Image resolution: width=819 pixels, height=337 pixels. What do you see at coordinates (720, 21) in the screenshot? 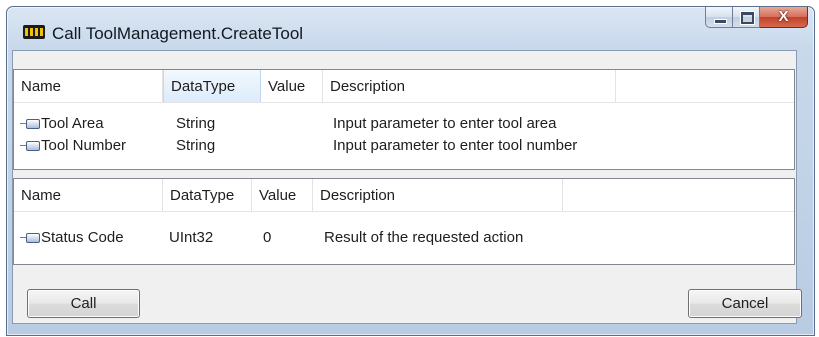
I see `minimize-icon` at bounding box center [720, 21].